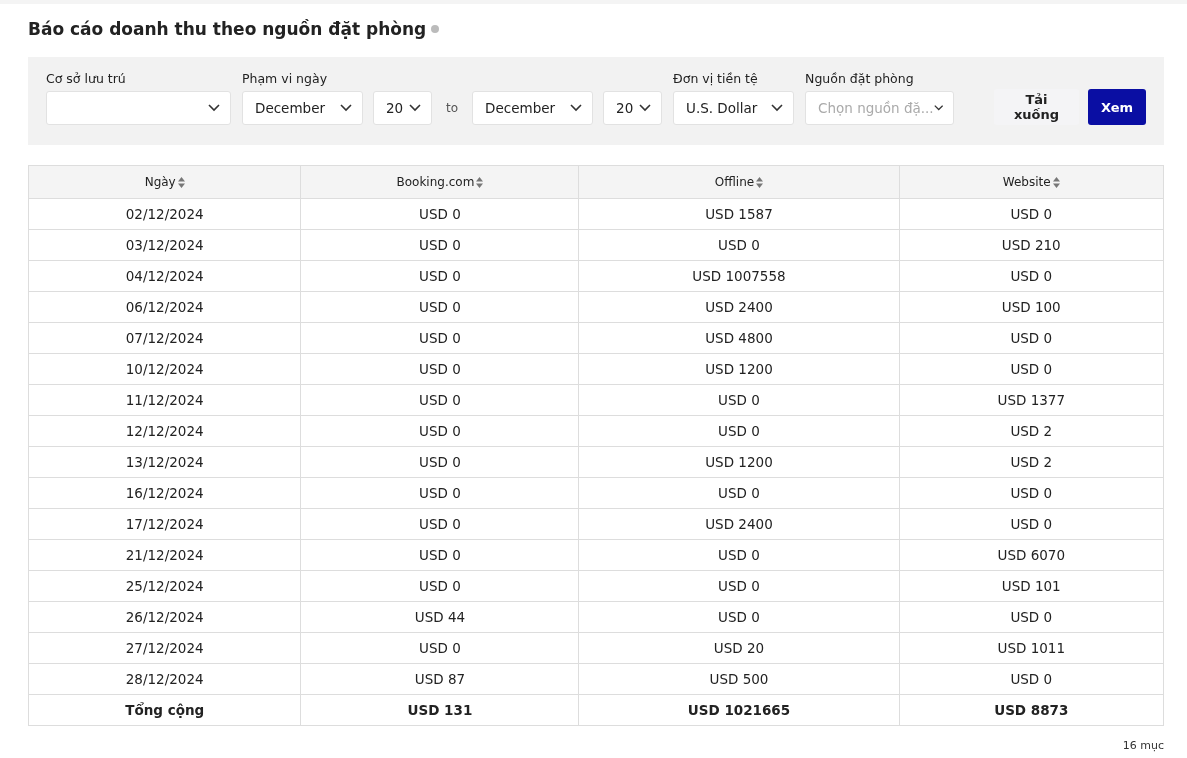 The image size is (1187, 758). I want to click on total-cell: Tổng cộng, so click(164, 710).